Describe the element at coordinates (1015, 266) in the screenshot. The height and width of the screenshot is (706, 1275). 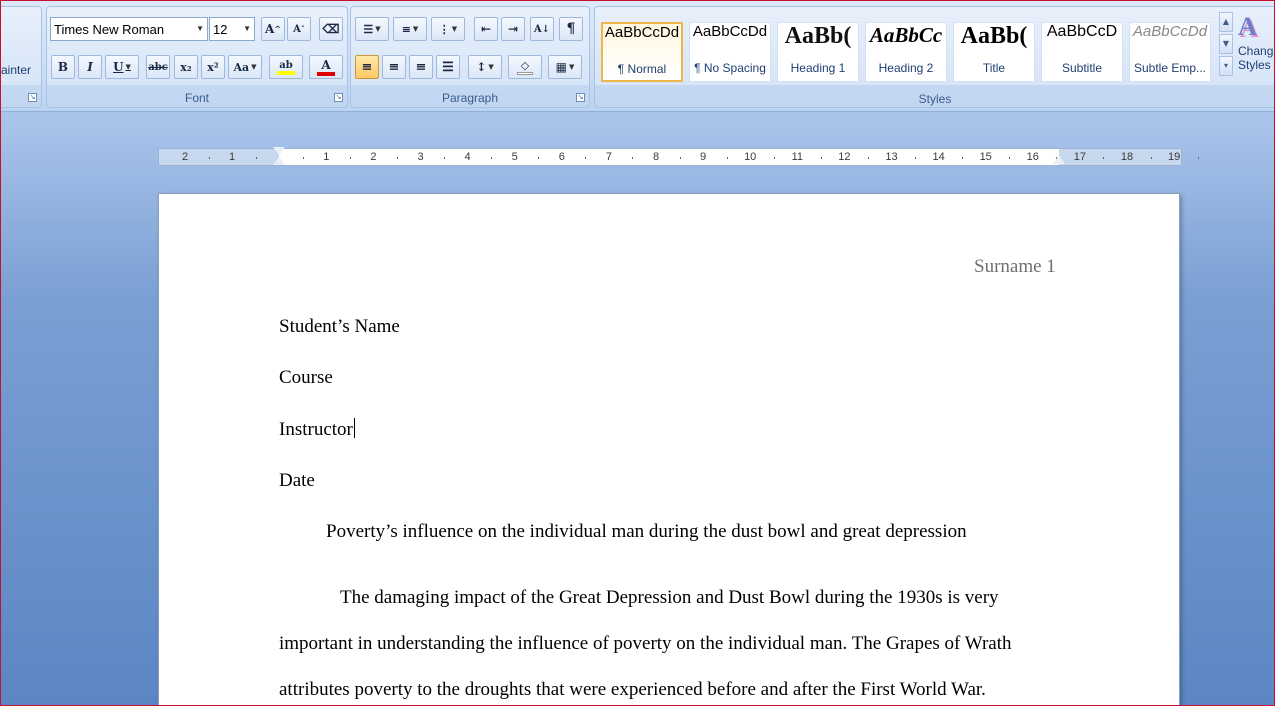
I see `header-surname: Surname 1` at that location.